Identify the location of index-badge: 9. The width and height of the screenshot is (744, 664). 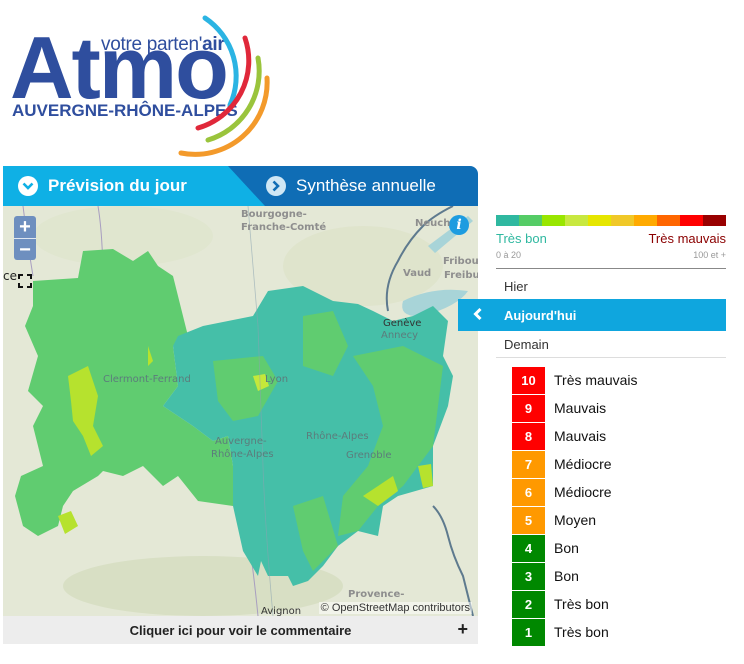
(528, 408).